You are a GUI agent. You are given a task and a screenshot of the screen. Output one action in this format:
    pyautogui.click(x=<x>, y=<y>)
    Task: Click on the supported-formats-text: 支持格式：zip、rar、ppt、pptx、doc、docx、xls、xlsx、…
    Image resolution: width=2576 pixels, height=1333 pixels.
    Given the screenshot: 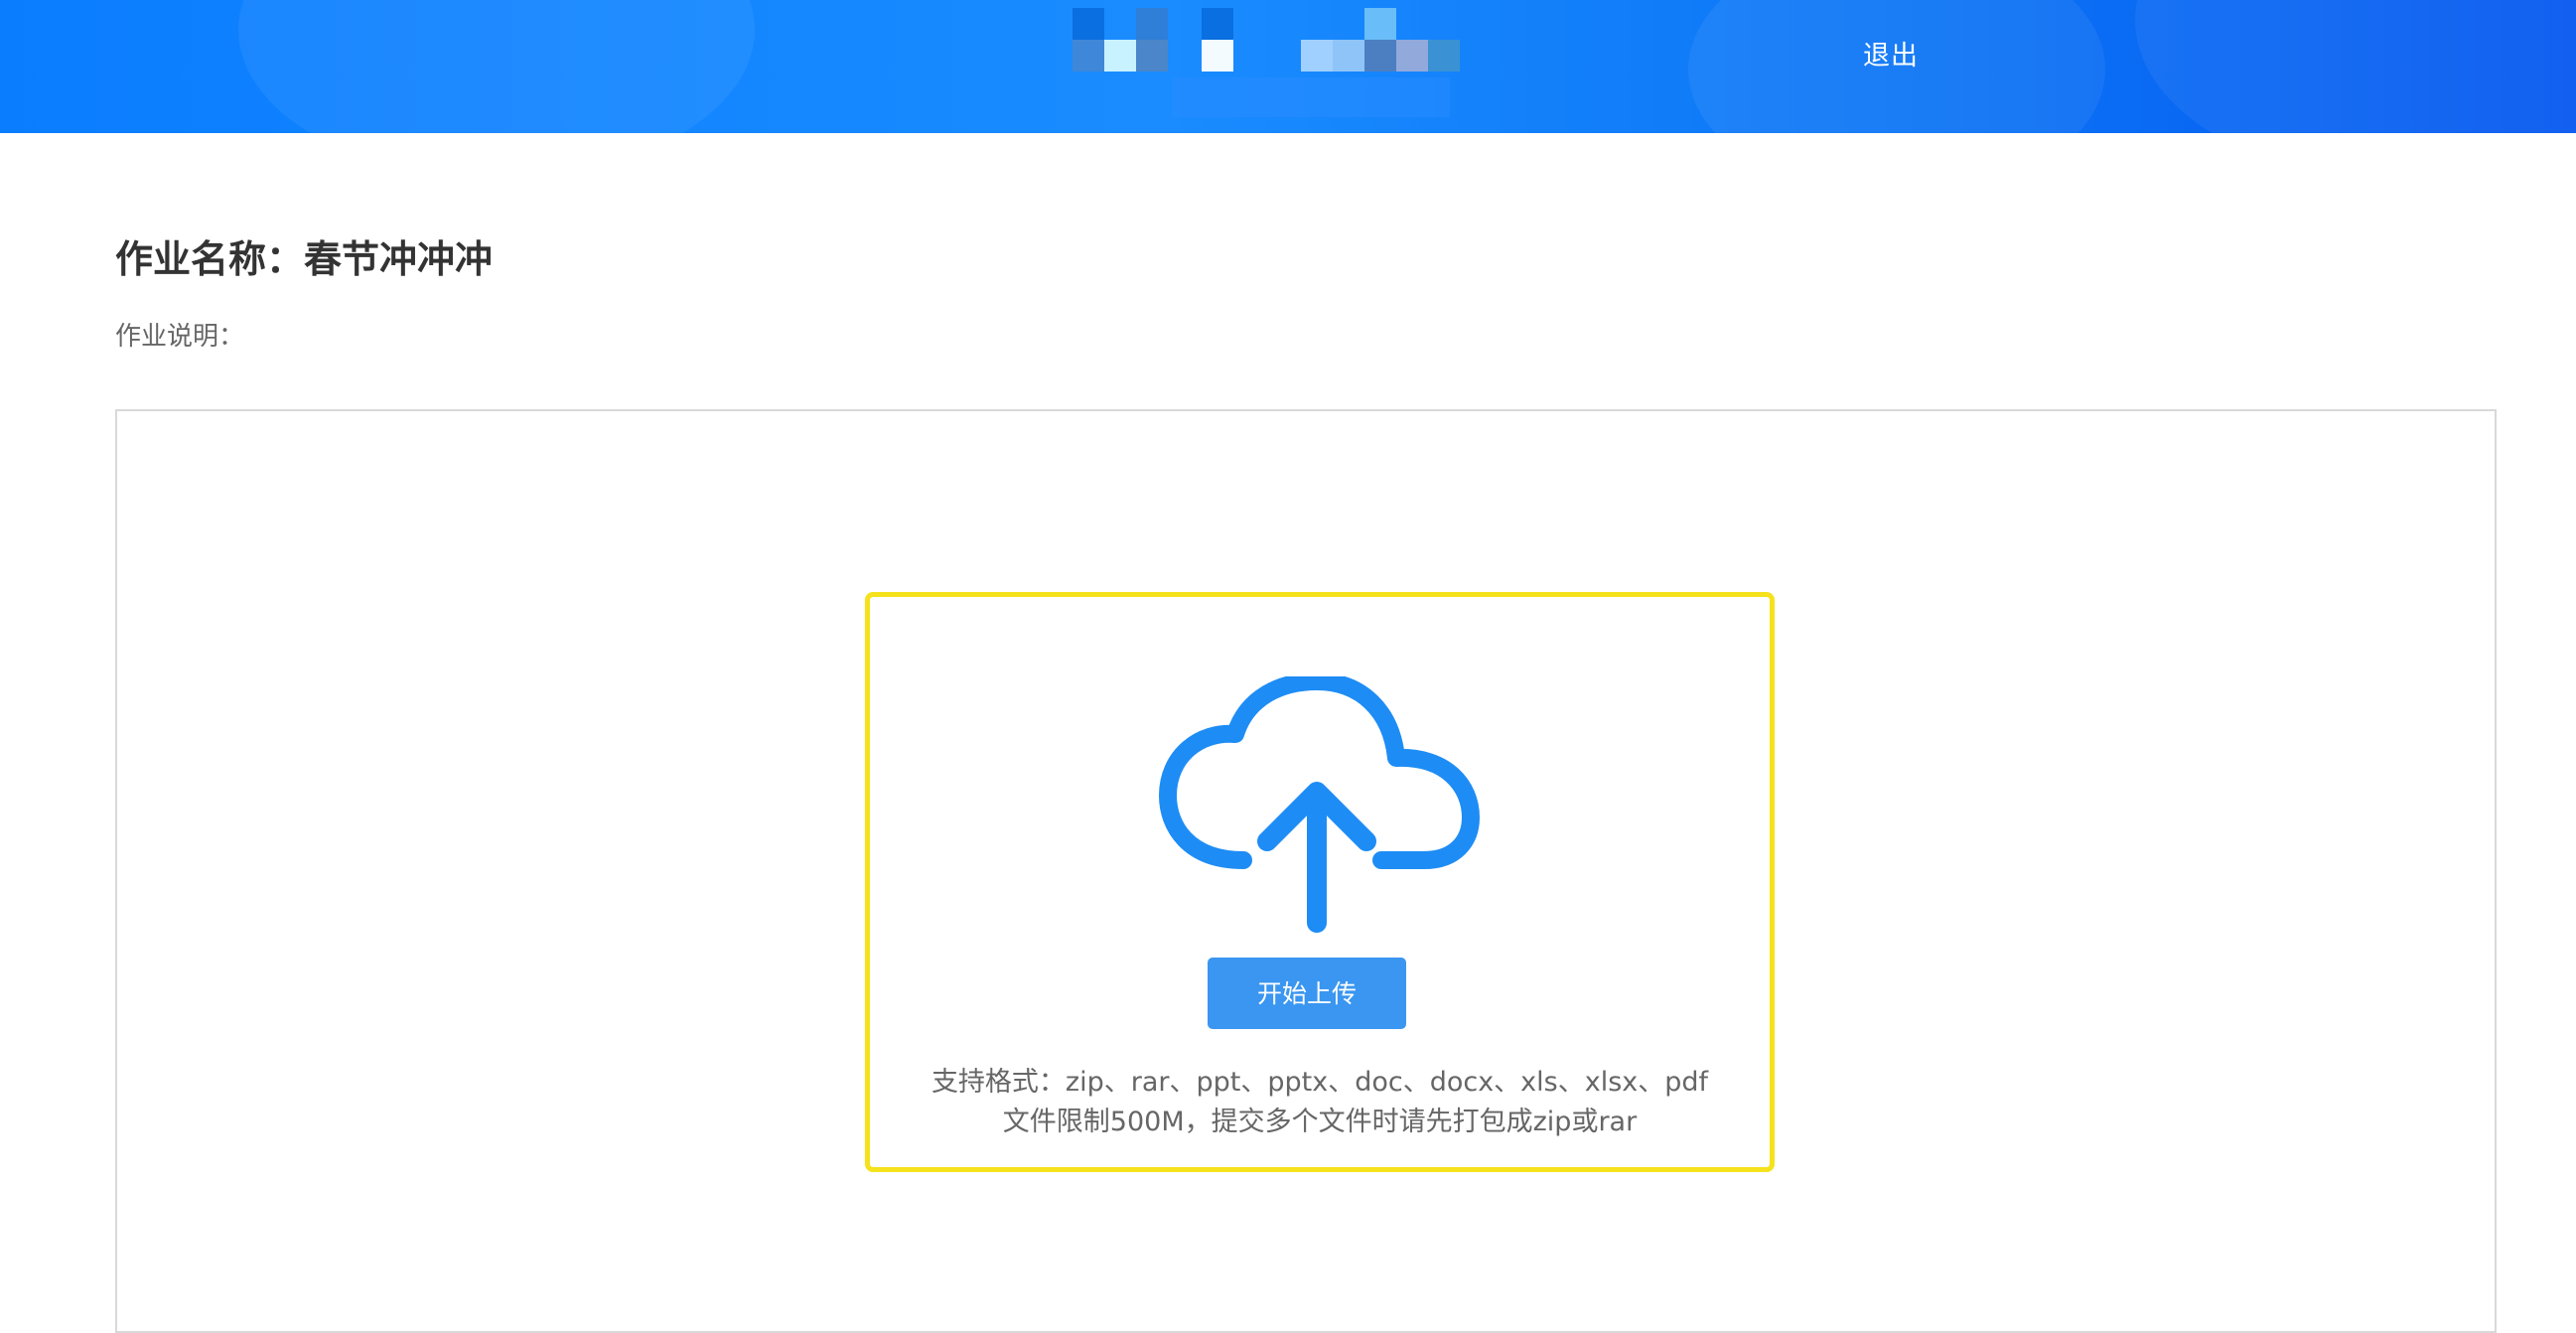 What is the action you would take?
    pyautogui.click(x=1319, y=1082)
    